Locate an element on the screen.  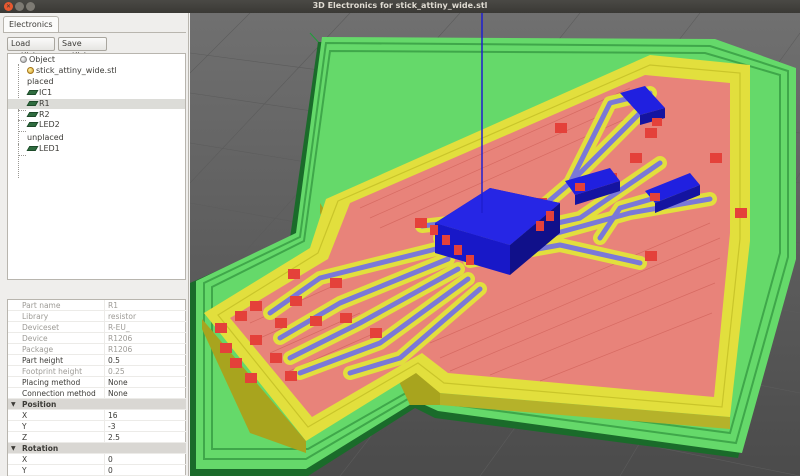
prop-row-position-x: X 16 is located at coordinates (97, 415).